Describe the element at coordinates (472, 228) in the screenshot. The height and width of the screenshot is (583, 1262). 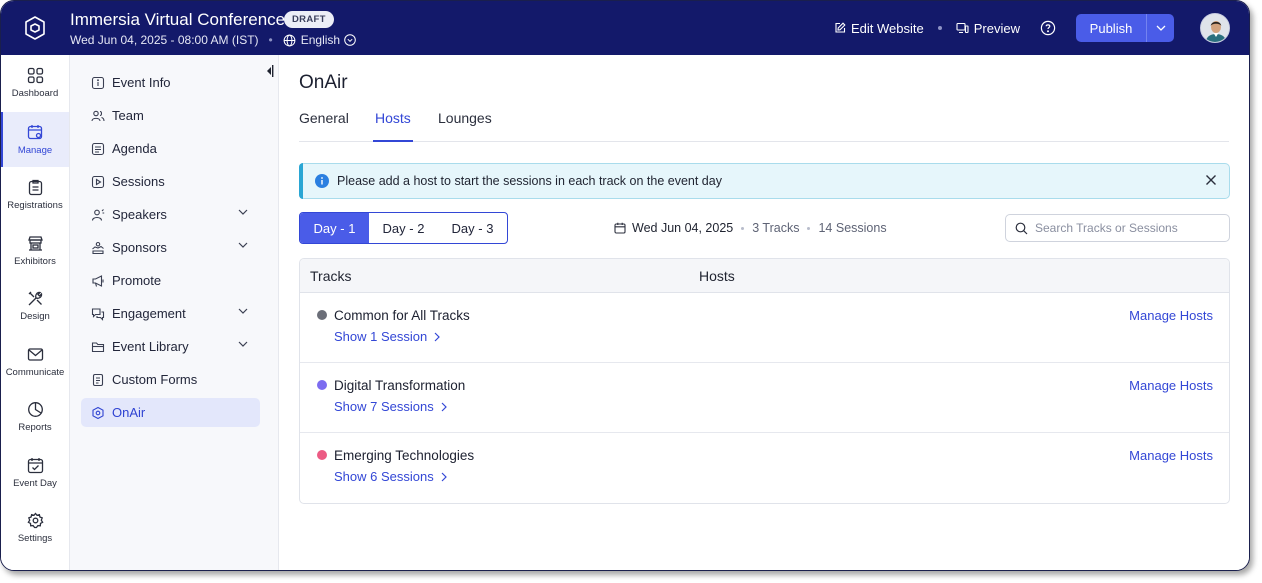
I see `day-tab-3: Day - 3` at that location.